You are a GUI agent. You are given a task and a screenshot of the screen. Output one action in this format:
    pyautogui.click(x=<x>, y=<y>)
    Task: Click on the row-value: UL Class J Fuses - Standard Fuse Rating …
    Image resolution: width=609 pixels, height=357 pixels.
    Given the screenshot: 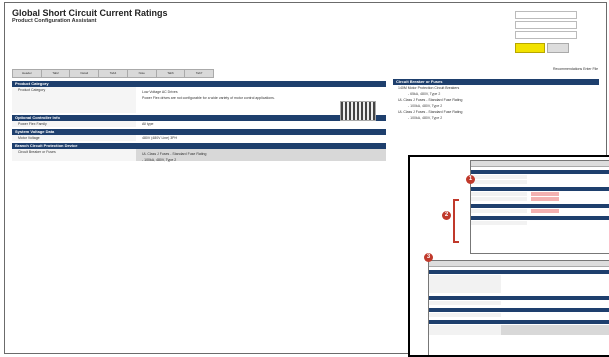 What is the action you would take?
    pyautogui.click(x=261, y=155)
    